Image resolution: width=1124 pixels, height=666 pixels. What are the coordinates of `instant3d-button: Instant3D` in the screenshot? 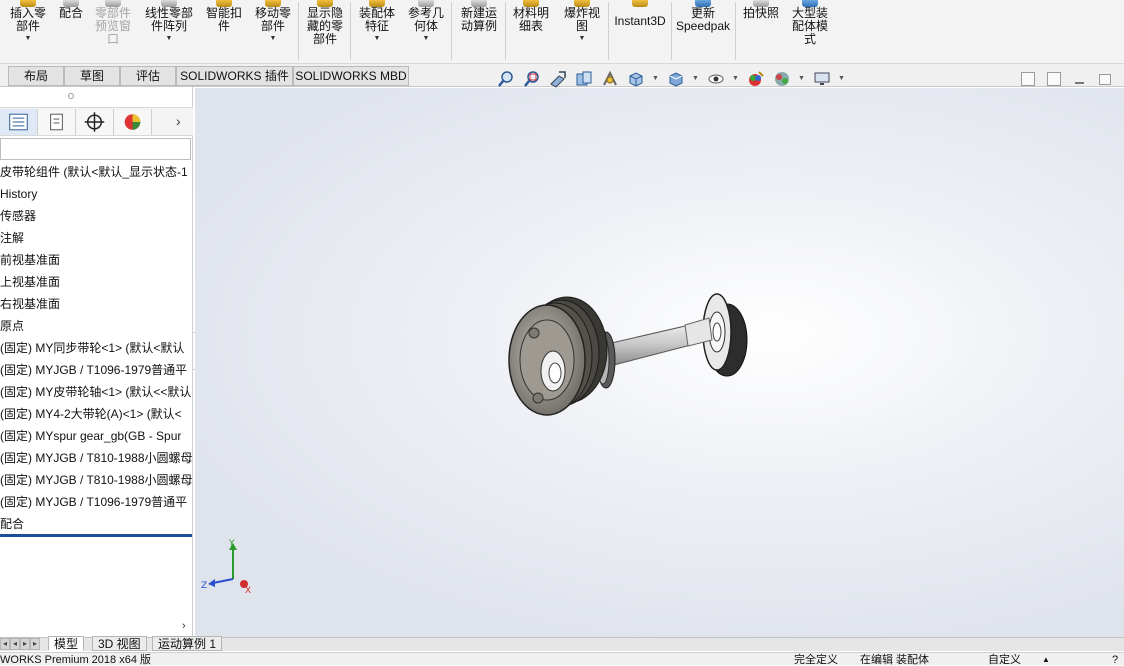 It's located at (640, 14).